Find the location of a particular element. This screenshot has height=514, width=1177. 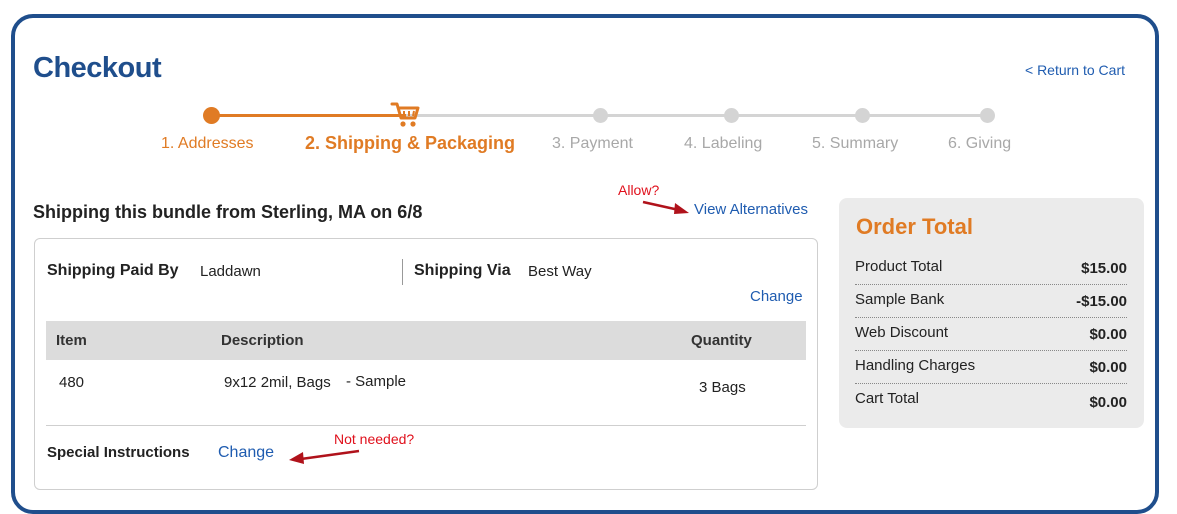

step-label-addresses: 1. Addresses is located at coordinates (207, 144).